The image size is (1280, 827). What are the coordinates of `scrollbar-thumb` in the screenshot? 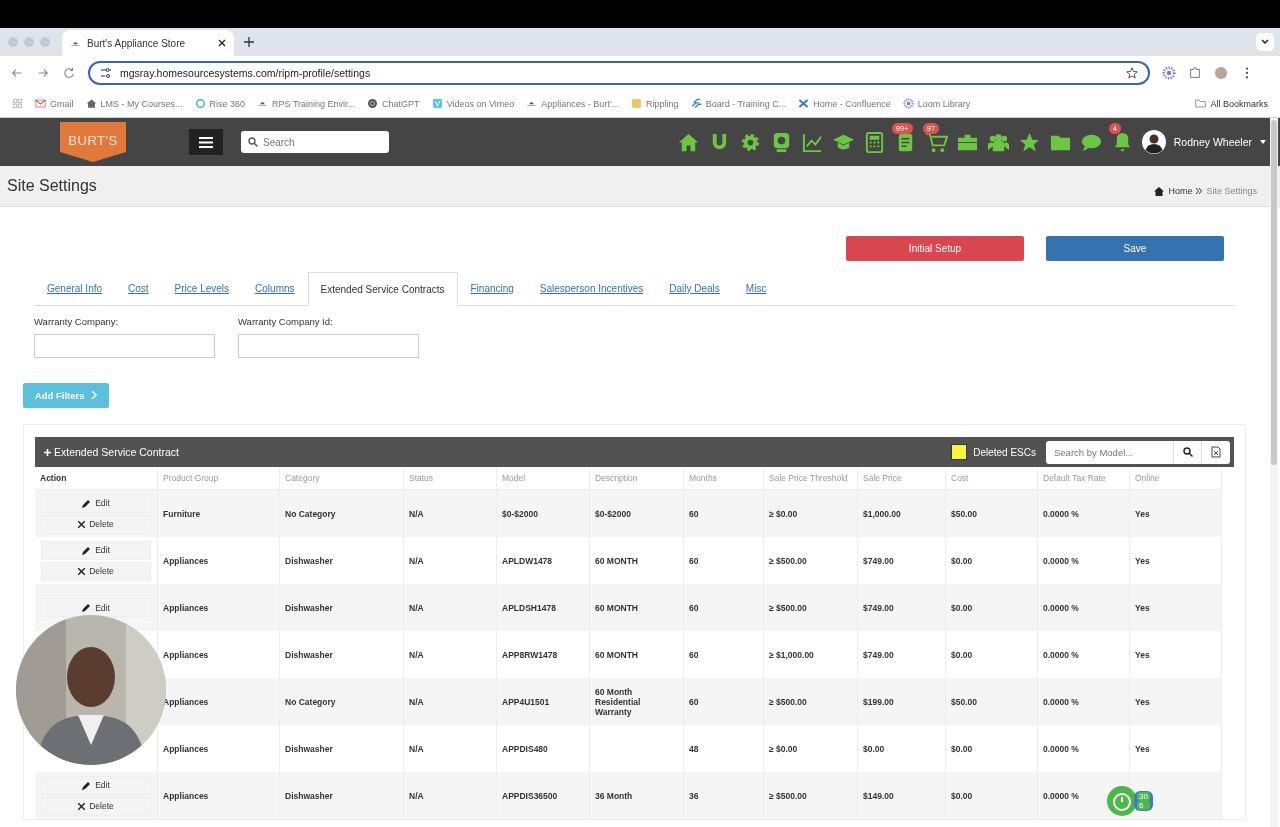 It's located at (1274, 292).